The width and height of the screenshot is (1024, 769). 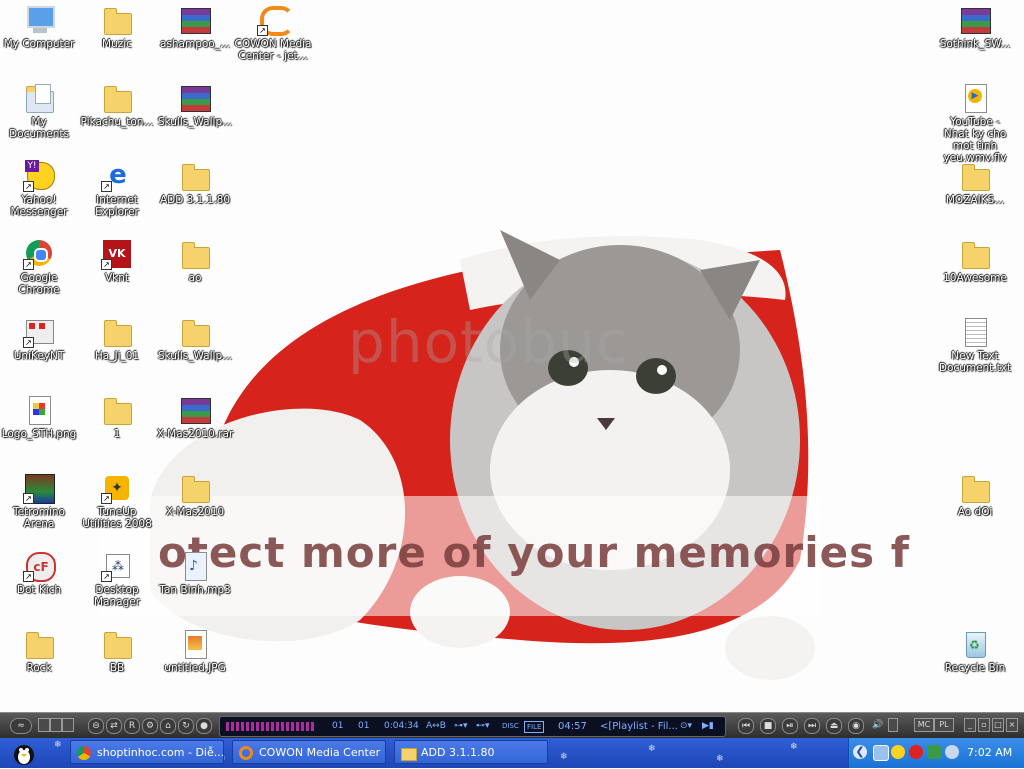 I want to click on player-settings-icon: ⚙, so click(x=150, y=726).